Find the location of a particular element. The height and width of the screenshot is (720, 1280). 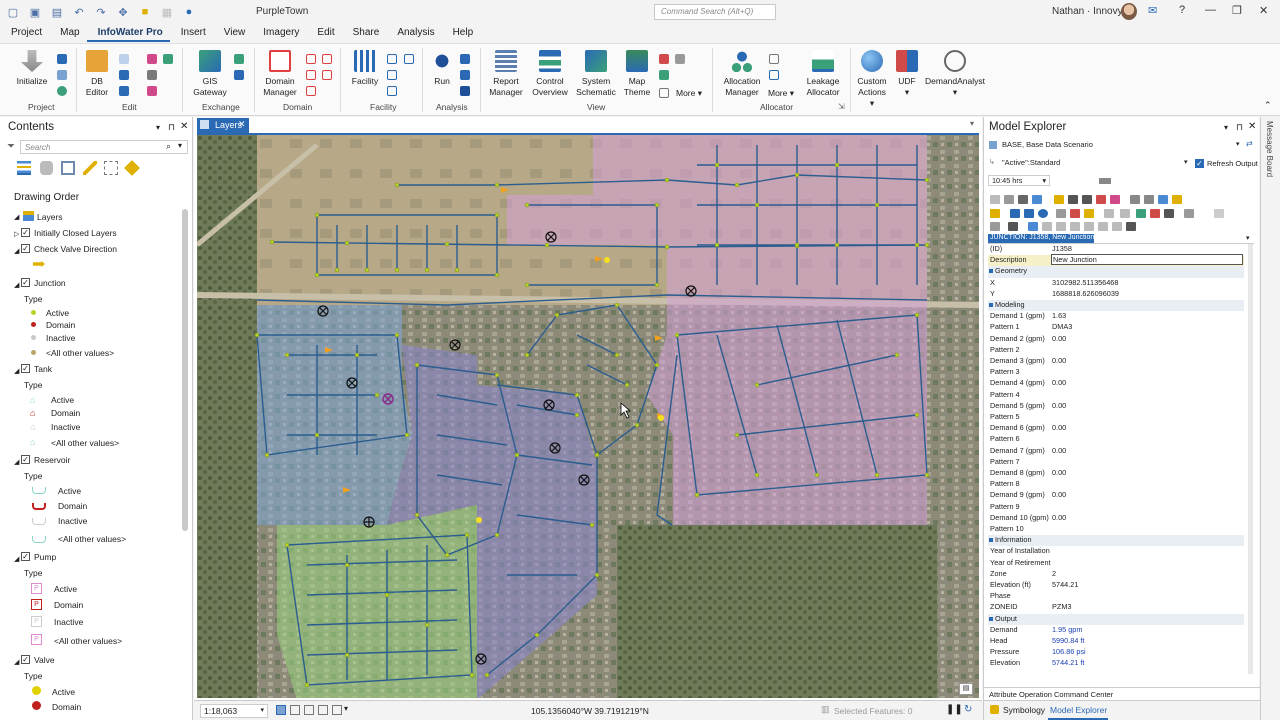

refresh-output-checkbox: ✓ is located at coordinates (1199, 163).